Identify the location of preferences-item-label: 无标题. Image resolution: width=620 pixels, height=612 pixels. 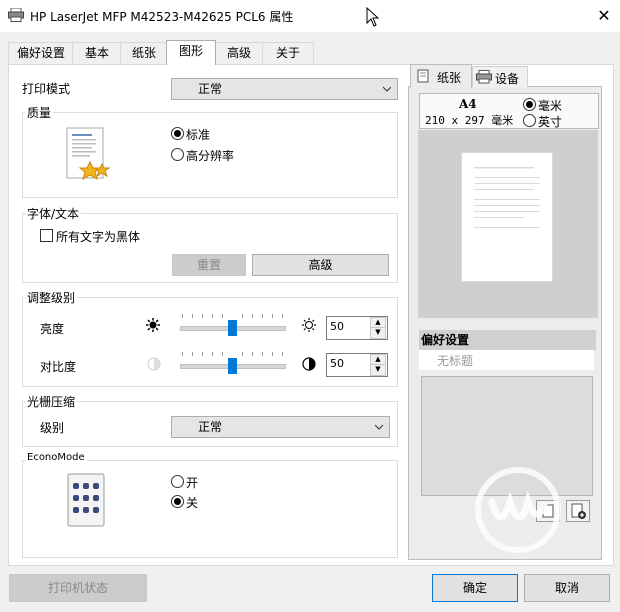
(455, 361).